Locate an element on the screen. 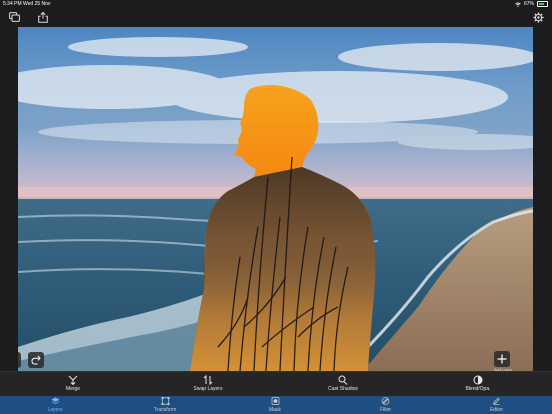  undo-button is located at coordinates (19, 360).